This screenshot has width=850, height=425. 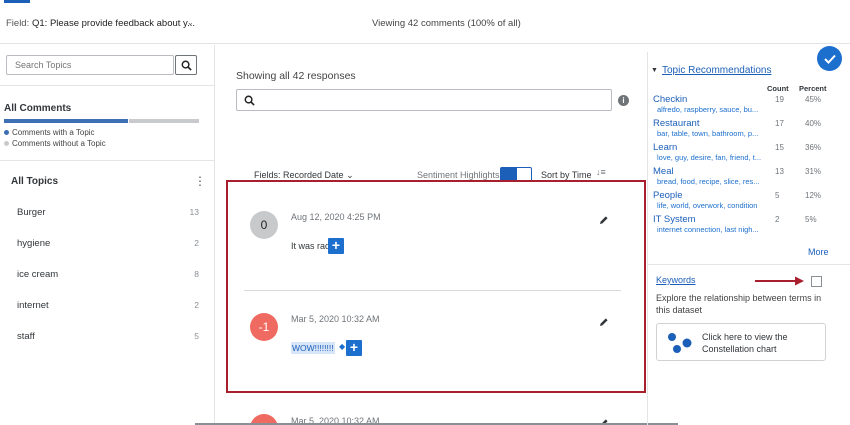 I want to click on recommendation-percent: 12%, so click(x=813, y=195).